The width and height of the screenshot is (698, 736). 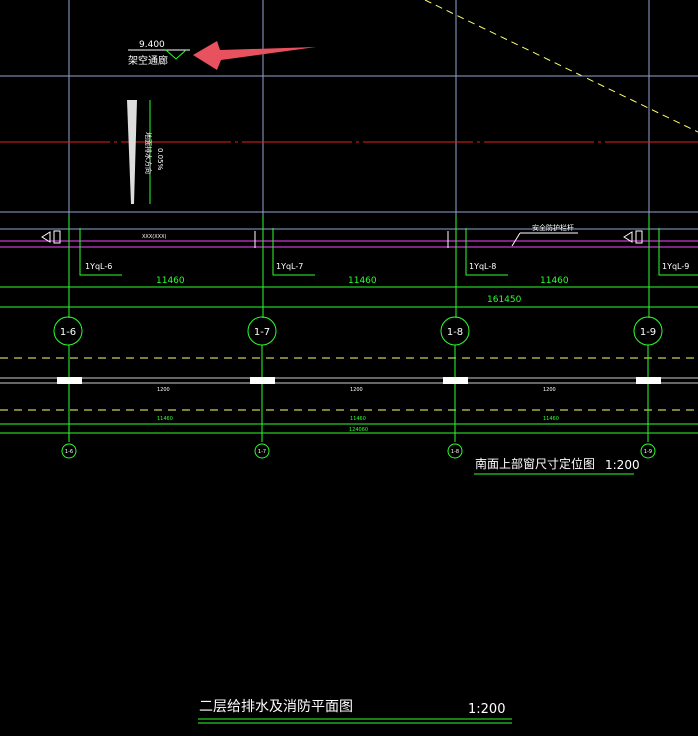 What do you see at coordinates (504, 300) in the screenshot?
I see `upper-total-dim: 161450` at bounding box center [504, 300].